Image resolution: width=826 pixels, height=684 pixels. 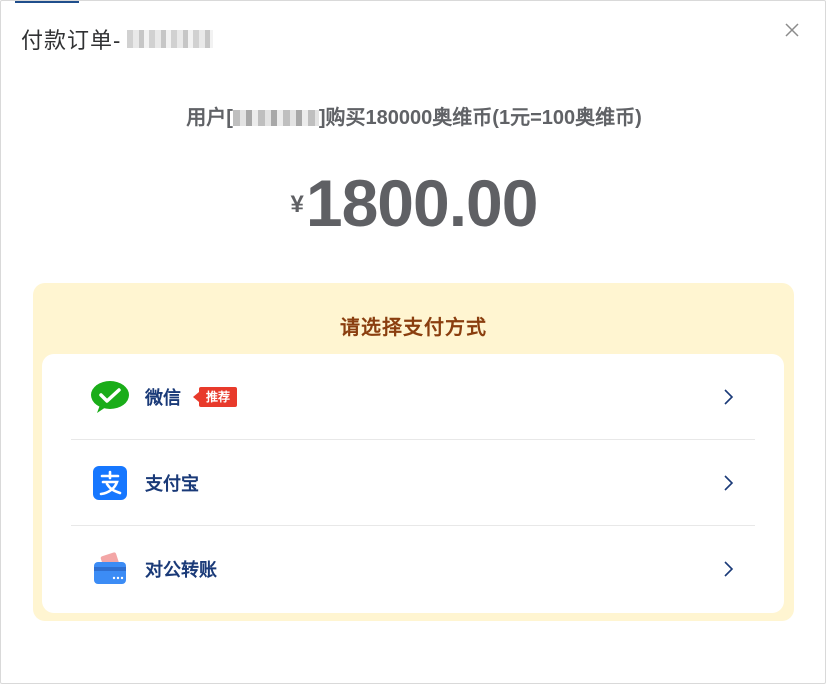 I want to click on payment-option-label: 支付宝, so click(x=172, y=483).